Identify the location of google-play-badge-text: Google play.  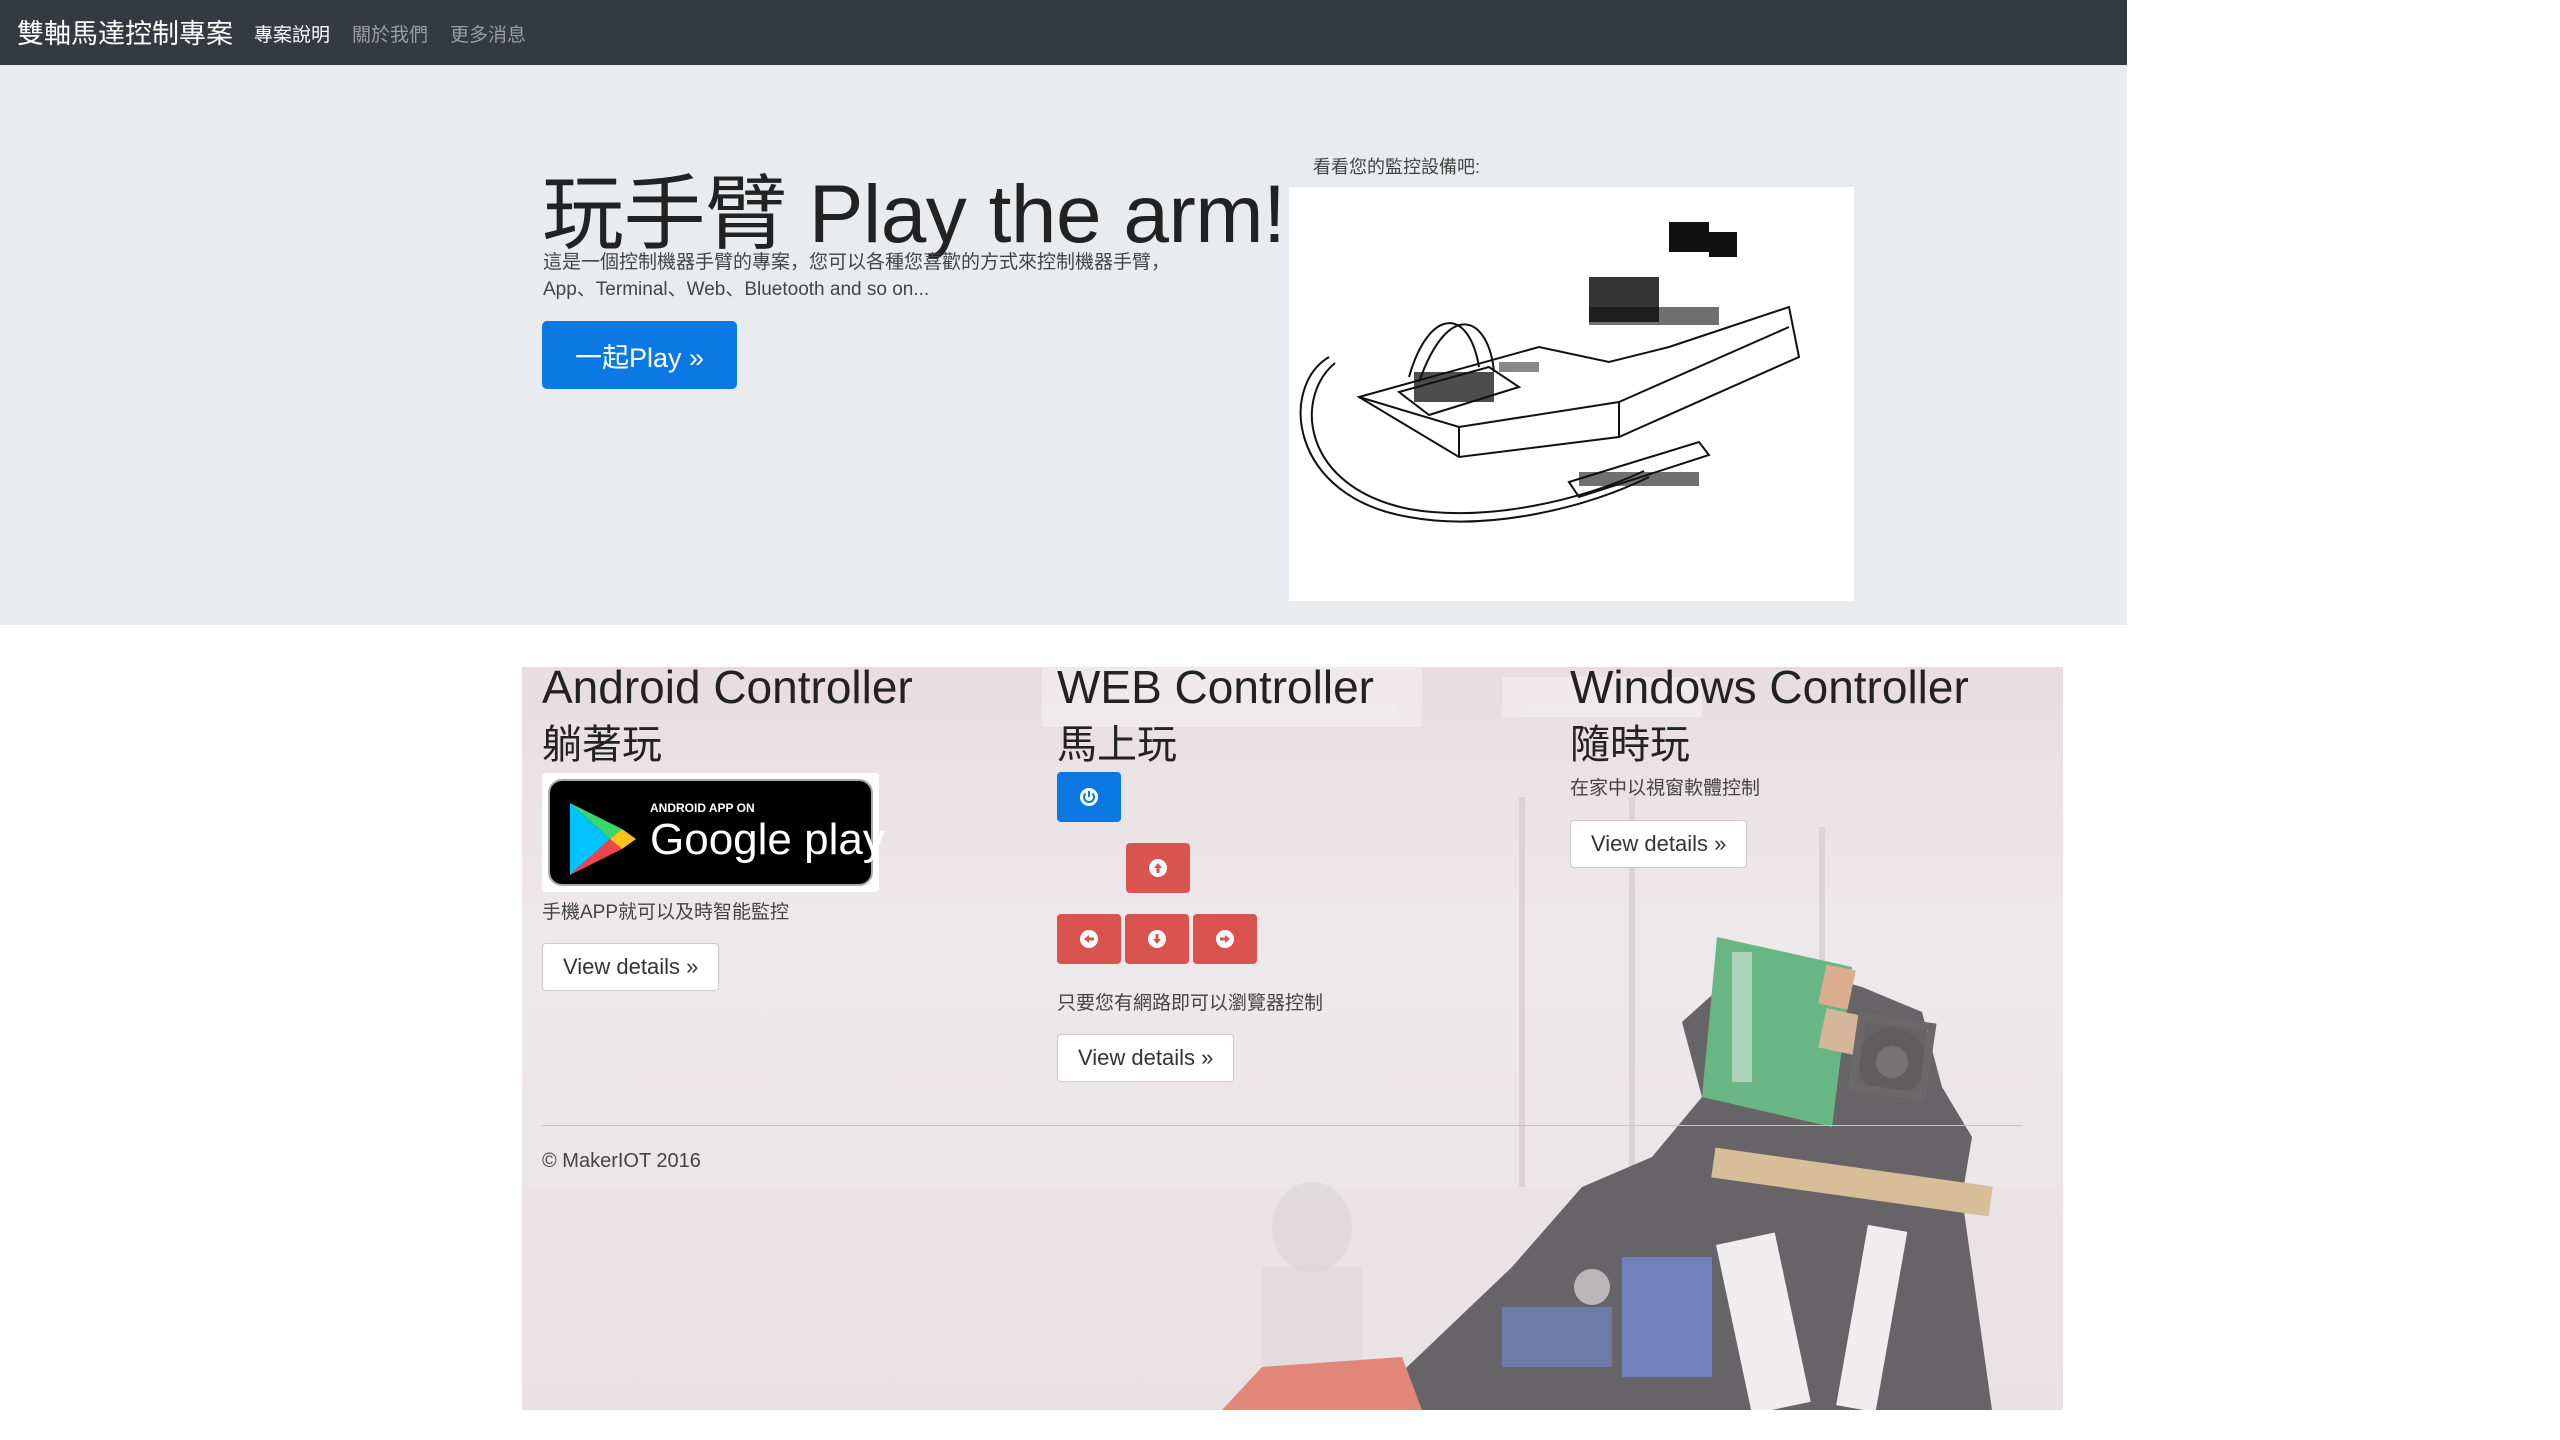
(767, 839).